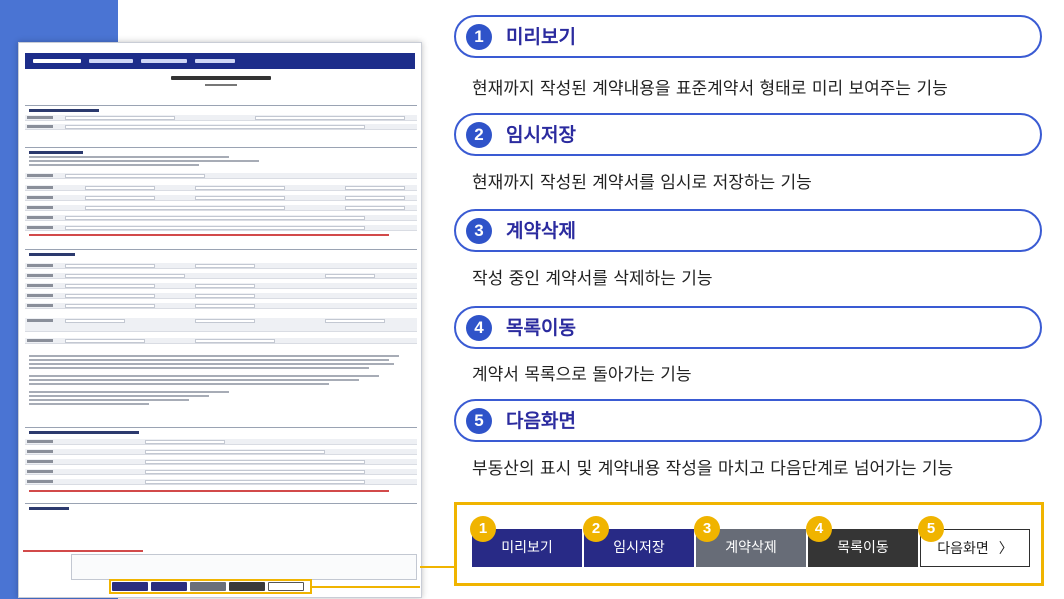 The height and width of the screenshot is (599, 1064). What do you see at coordinates (748, 327) in the screenshot?
I see `feature-heading-list: 4 목록이동` at bounding box center [748, 327].